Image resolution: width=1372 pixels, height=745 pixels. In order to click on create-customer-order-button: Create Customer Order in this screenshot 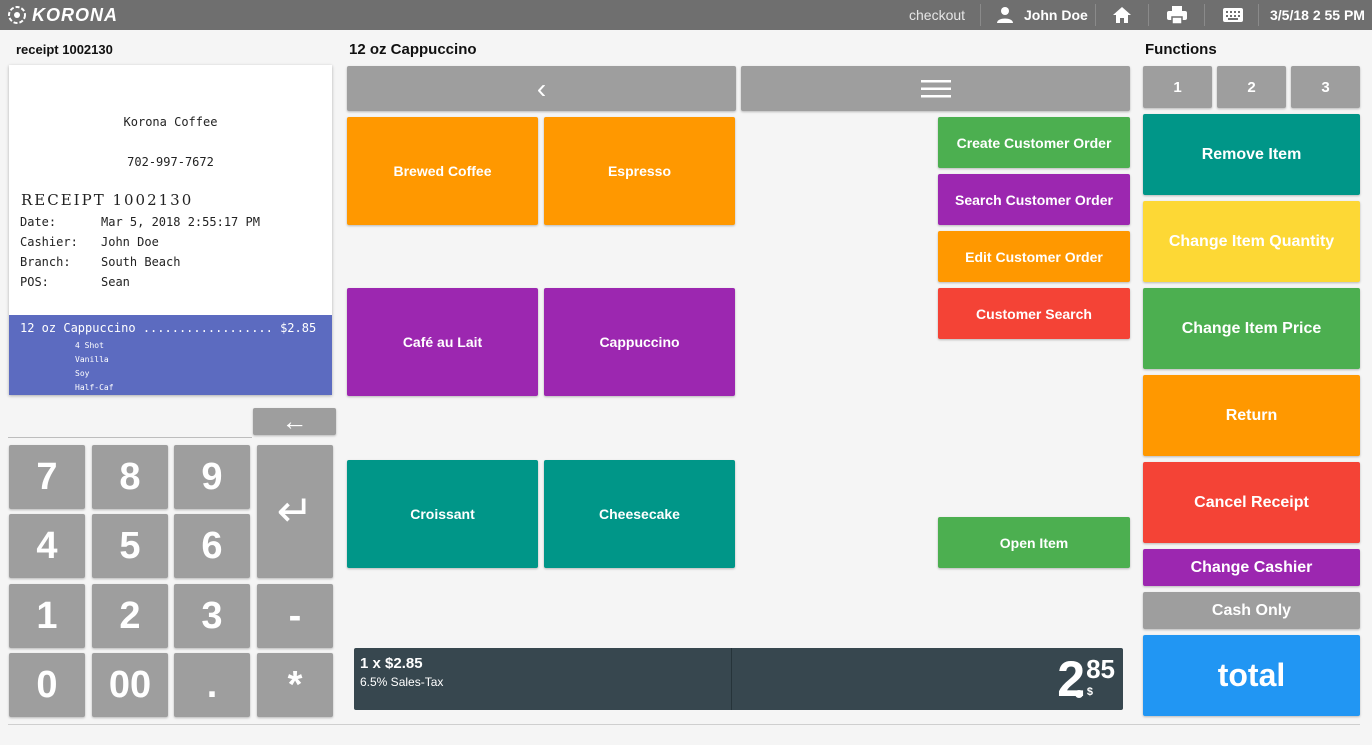, I will do `click(1034, 142)`.